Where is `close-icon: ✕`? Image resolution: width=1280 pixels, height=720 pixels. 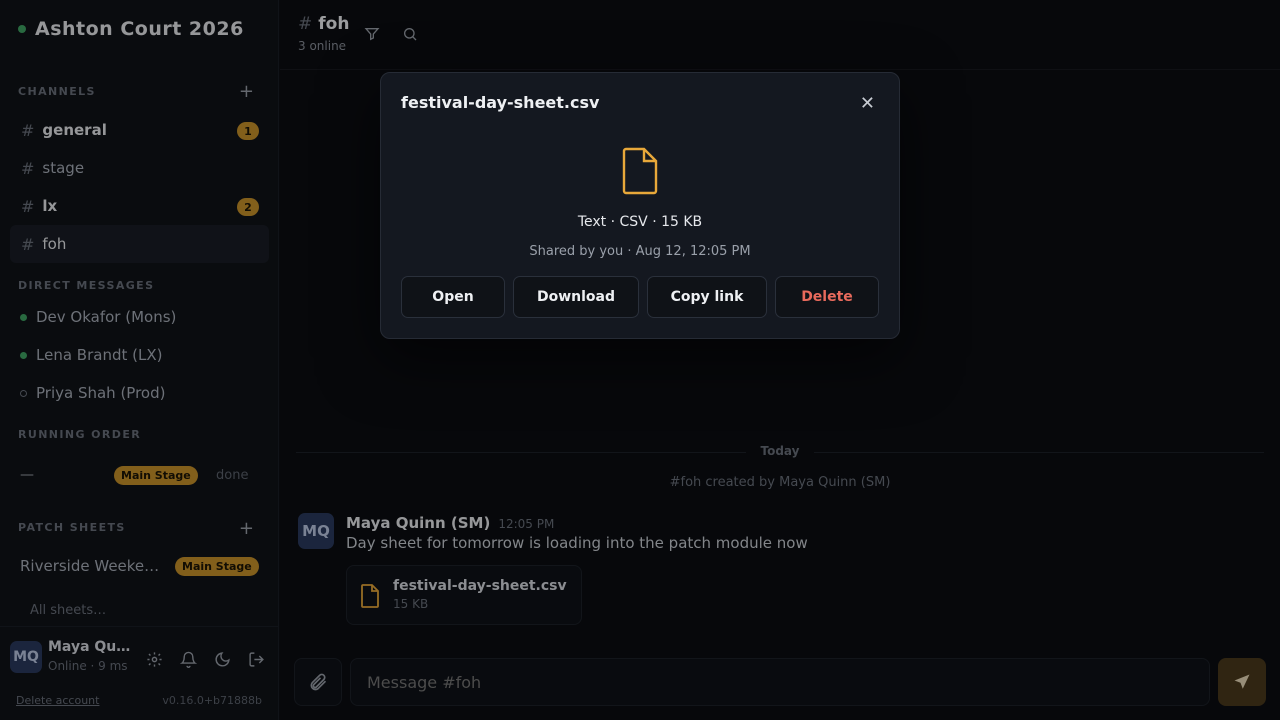
close-icon: ✕ is located at coordinates (867, 103).